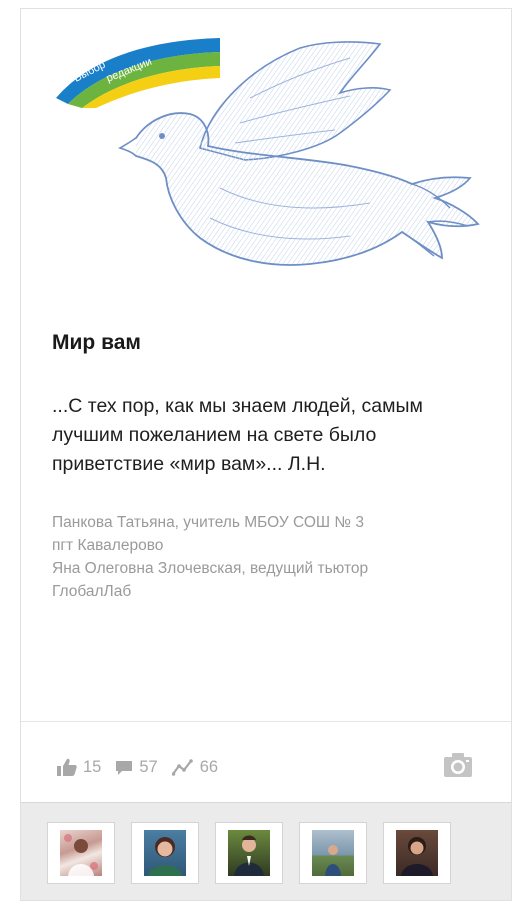  I want to click on camera-icon, so click(458, 765).